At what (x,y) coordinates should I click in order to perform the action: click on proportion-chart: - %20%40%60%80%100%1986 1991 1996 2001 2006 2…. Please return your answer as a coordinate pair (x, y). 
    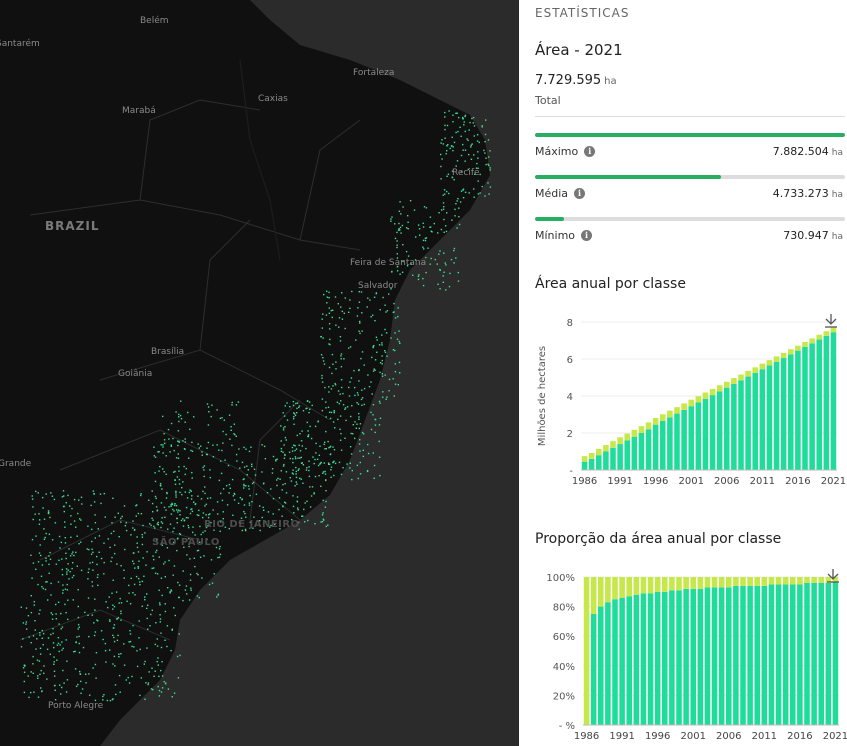
    Looking at the image, I should click on (683, 653).